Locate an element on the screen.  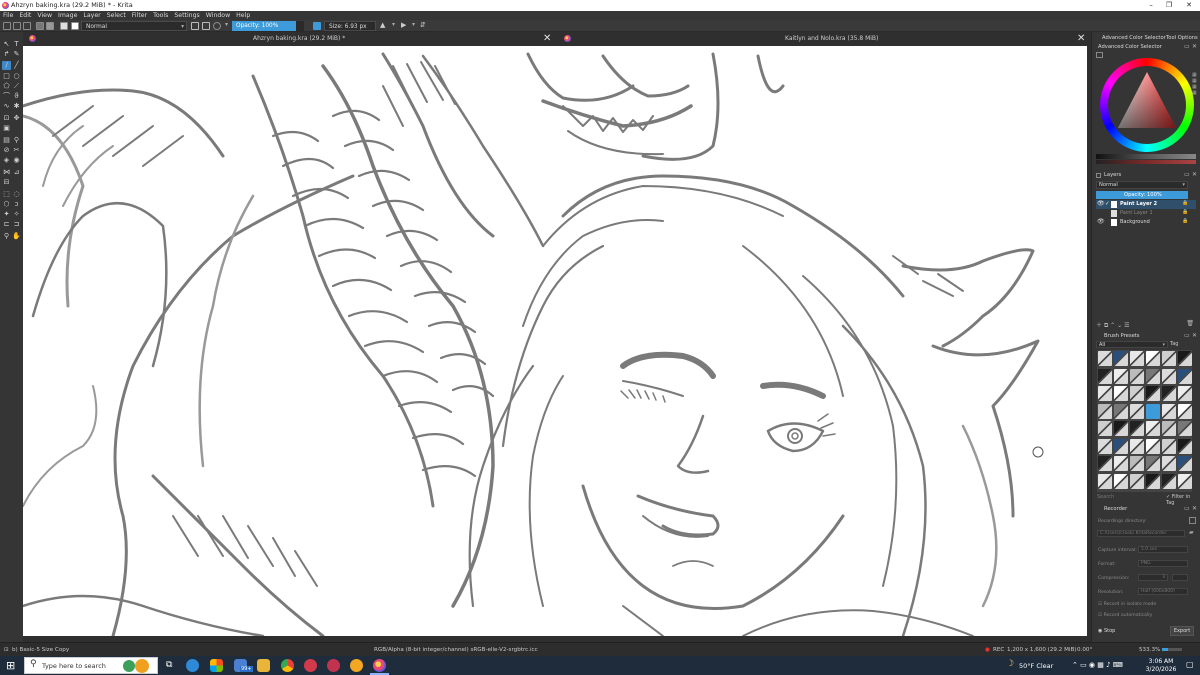
opacity-slider-track is located at coordinates (300, 26).